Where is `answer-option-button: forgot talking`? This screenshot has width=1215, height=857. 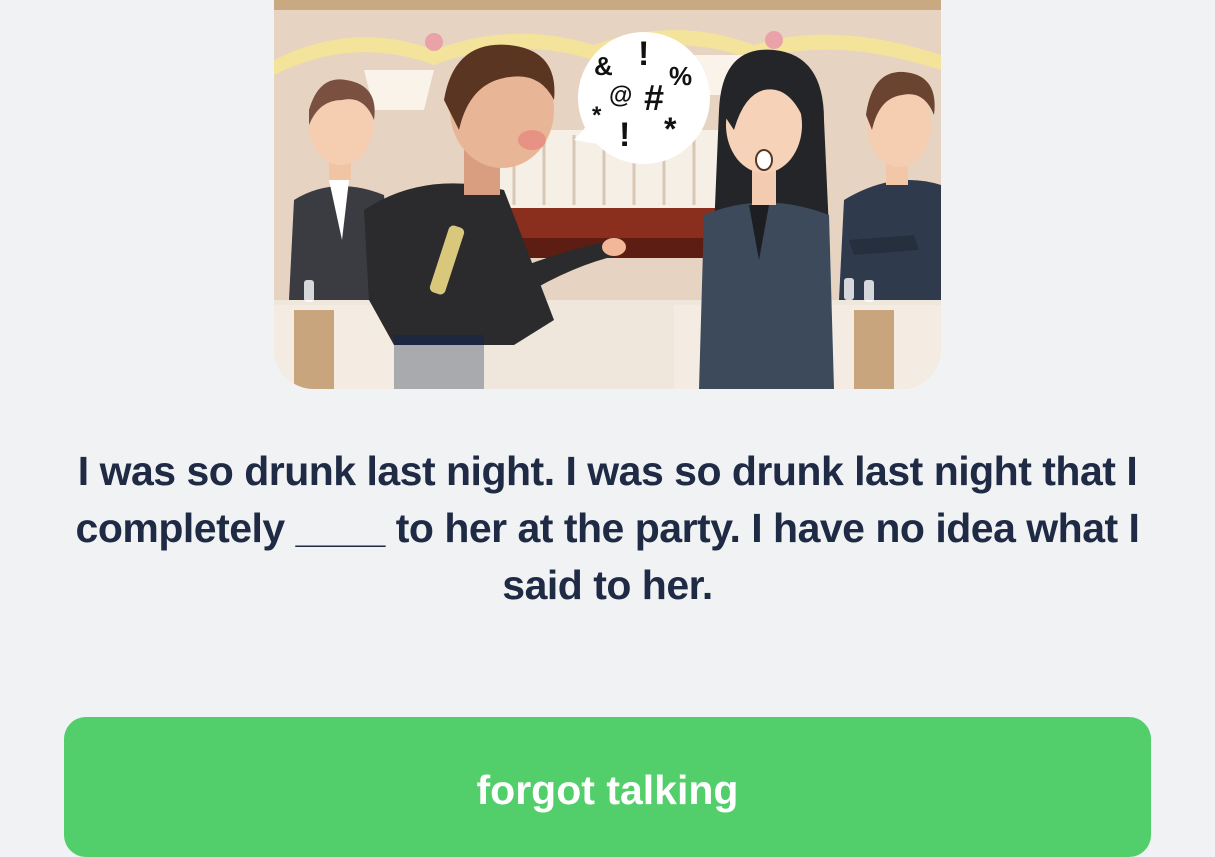 answer-option-button: forgot talking is located at coordinates (607, 787).